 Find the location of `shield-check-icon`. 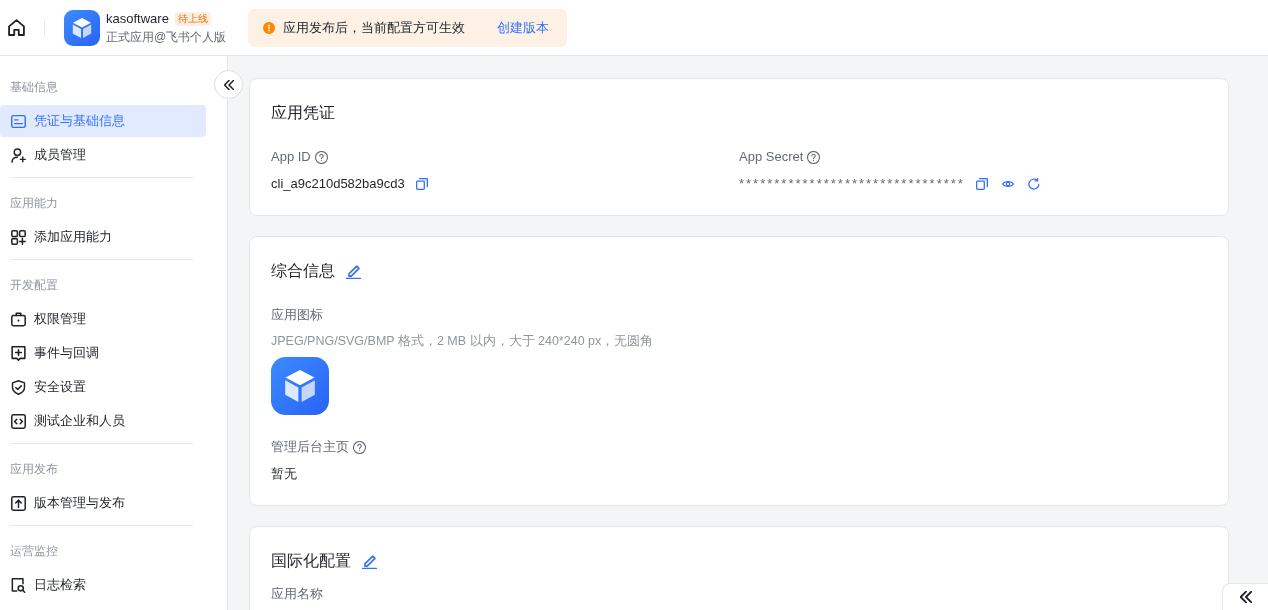

shield-check-icon is located at coordinates (18, 387).